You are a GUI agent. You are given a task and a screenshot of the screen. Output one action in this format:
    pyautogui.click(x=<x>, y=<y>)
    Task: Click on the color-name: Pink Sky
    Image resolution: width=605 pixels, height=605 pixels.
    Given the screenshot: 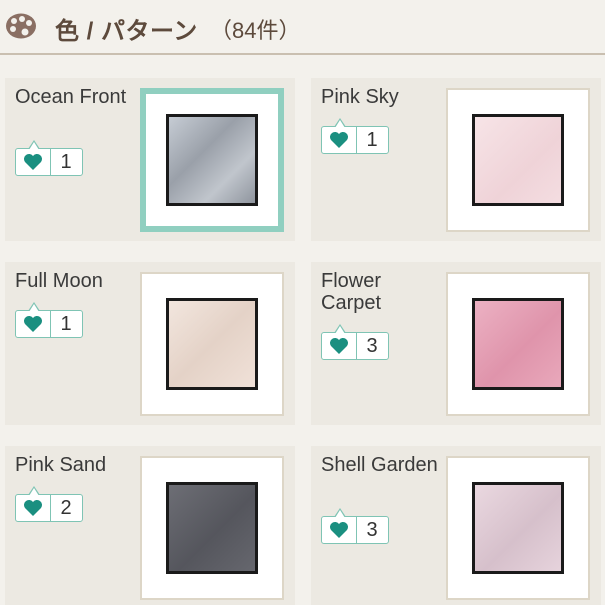 What is the action you would take?
    pyautogui.click(x=360, y=97)
    